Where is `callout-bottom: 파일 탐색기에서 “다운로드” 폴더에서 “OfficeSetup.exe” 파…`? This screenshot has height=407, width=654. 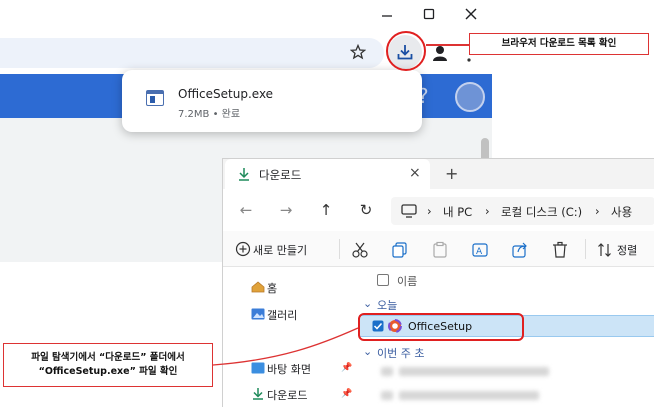 callout-bottom: 파일 탐색기에서 “다운로드” 폴더에서 “OfficeSetup.exe” 파… is located at coordinates (108, 365).